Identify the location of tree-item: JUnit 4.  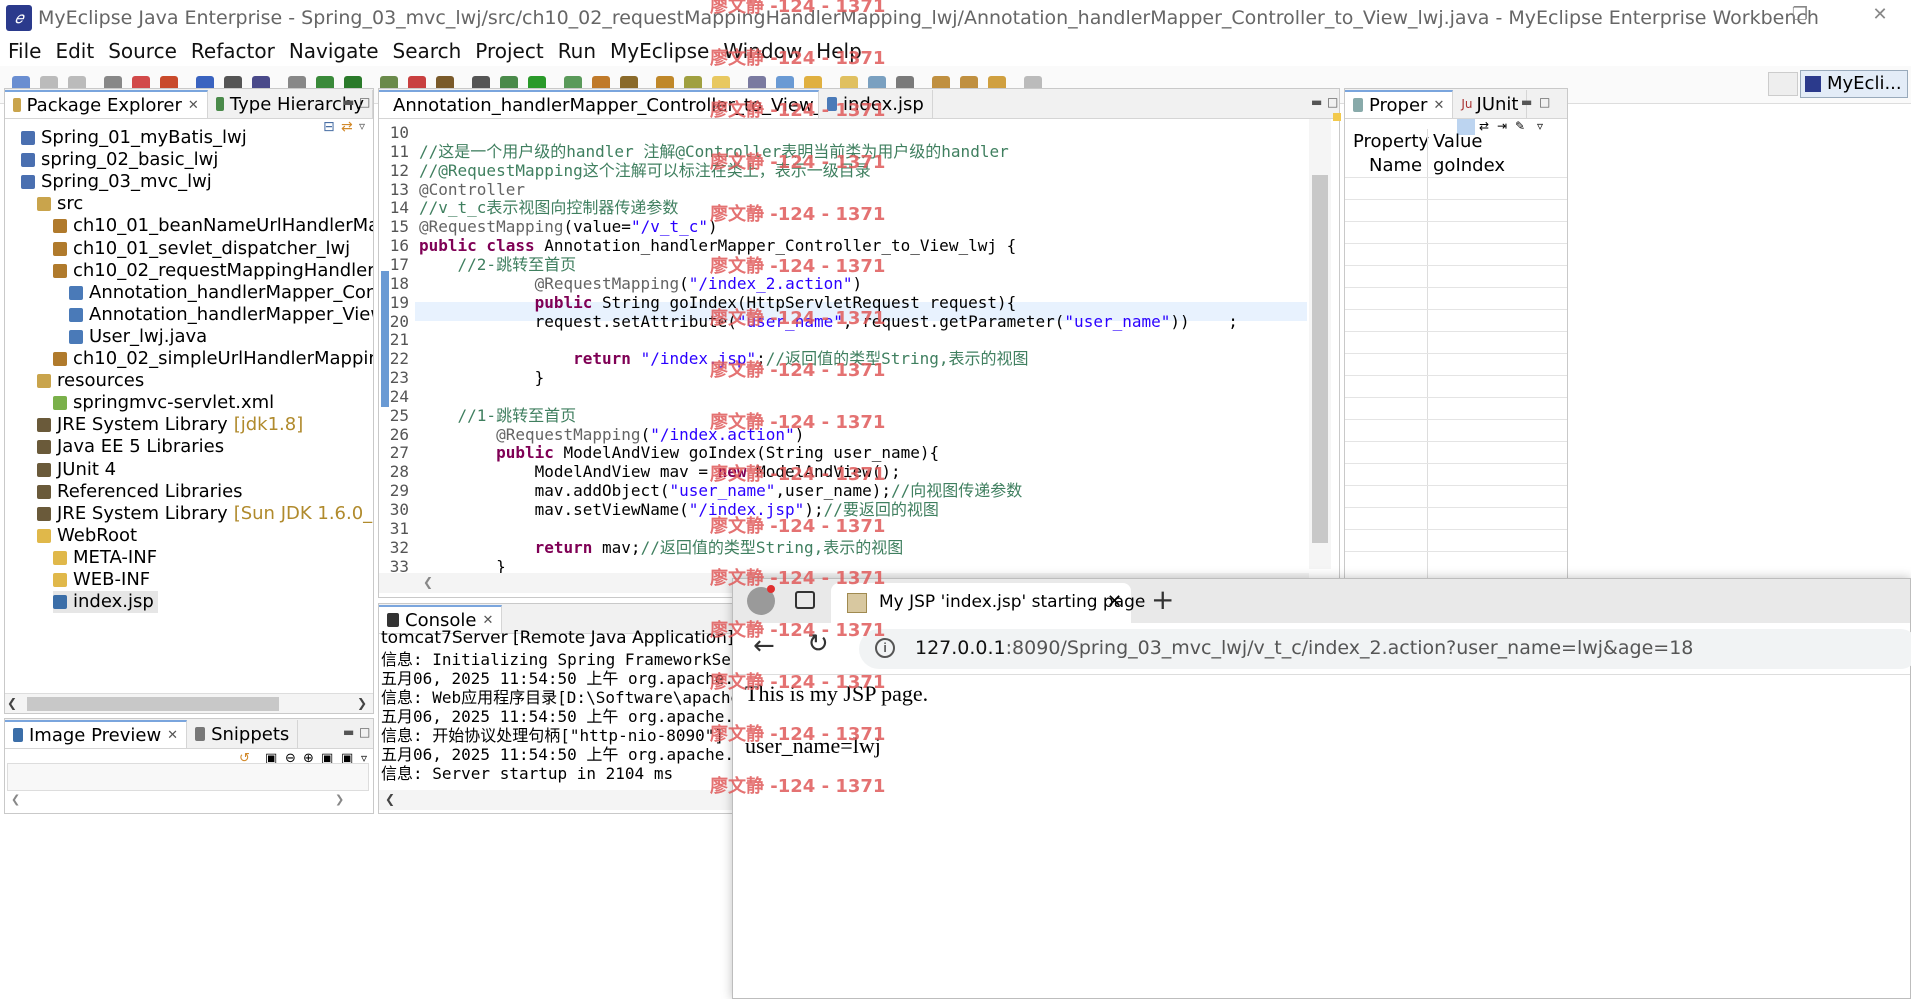
(76, 470).